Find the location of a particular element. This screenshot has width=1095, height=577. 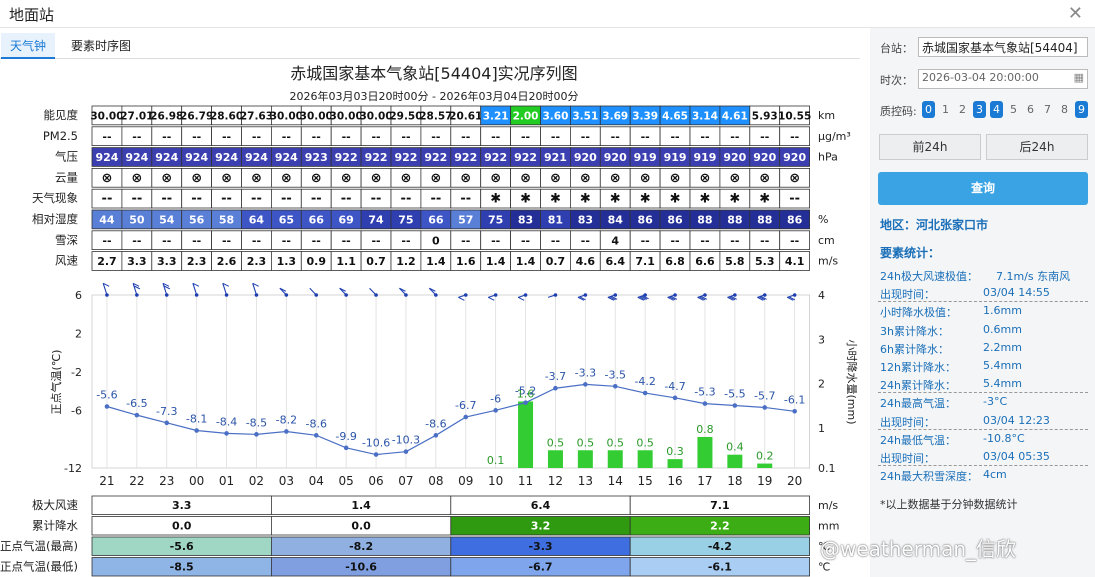

left-axis-tick: 6 is located at coordinates (78, 295).